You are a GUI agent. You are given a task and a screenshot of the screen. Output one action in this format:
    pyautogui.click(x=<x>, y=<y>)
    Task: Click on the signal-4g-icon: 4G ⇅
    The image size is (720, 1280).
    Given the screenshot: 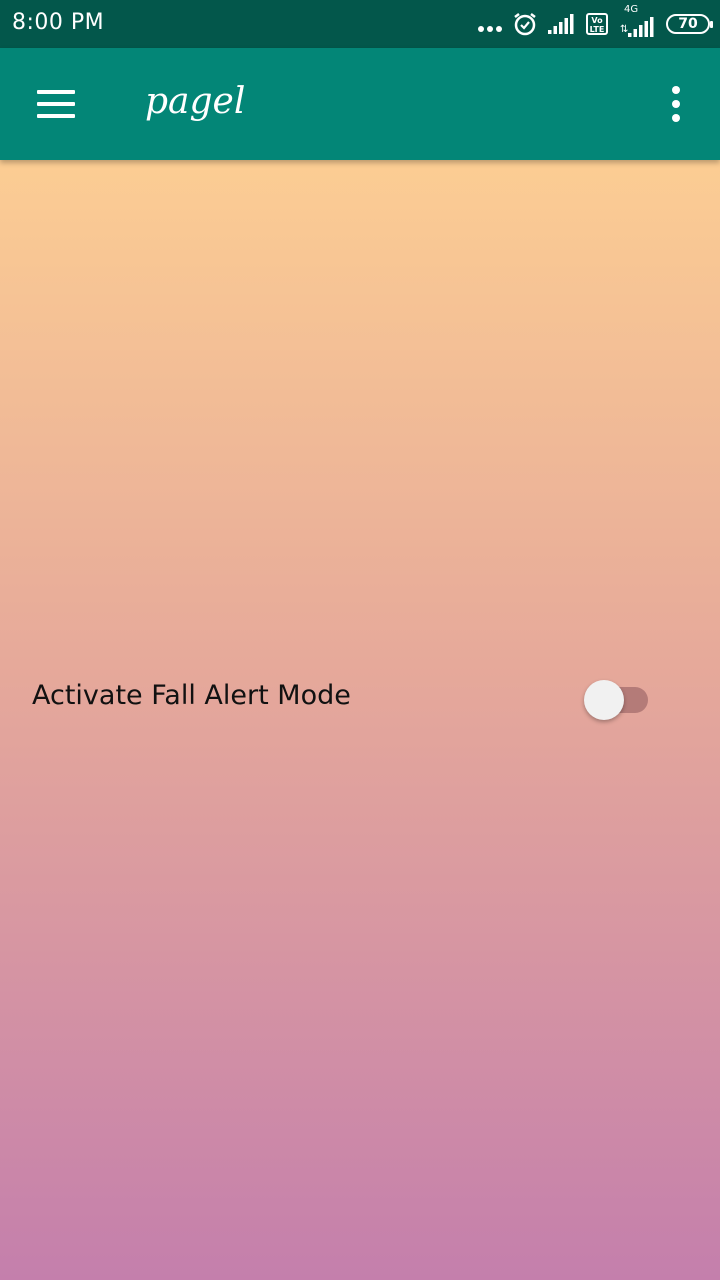 What is the action you would take?
    pyautogui.click(x=637, y=22)
    